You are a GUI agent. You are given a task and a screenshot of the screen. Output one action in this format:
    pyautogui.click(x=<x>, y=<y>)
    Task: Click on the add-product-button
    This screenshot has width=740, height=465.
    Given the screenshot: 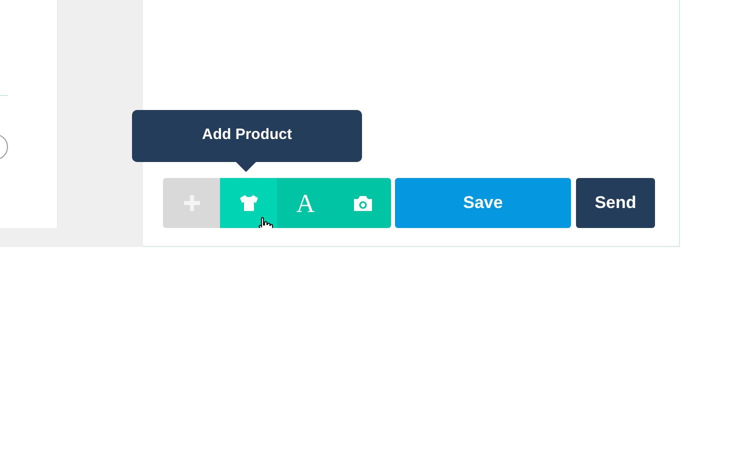 What is the action you would take?
    pyautogui.click(x=248, y=203)
    